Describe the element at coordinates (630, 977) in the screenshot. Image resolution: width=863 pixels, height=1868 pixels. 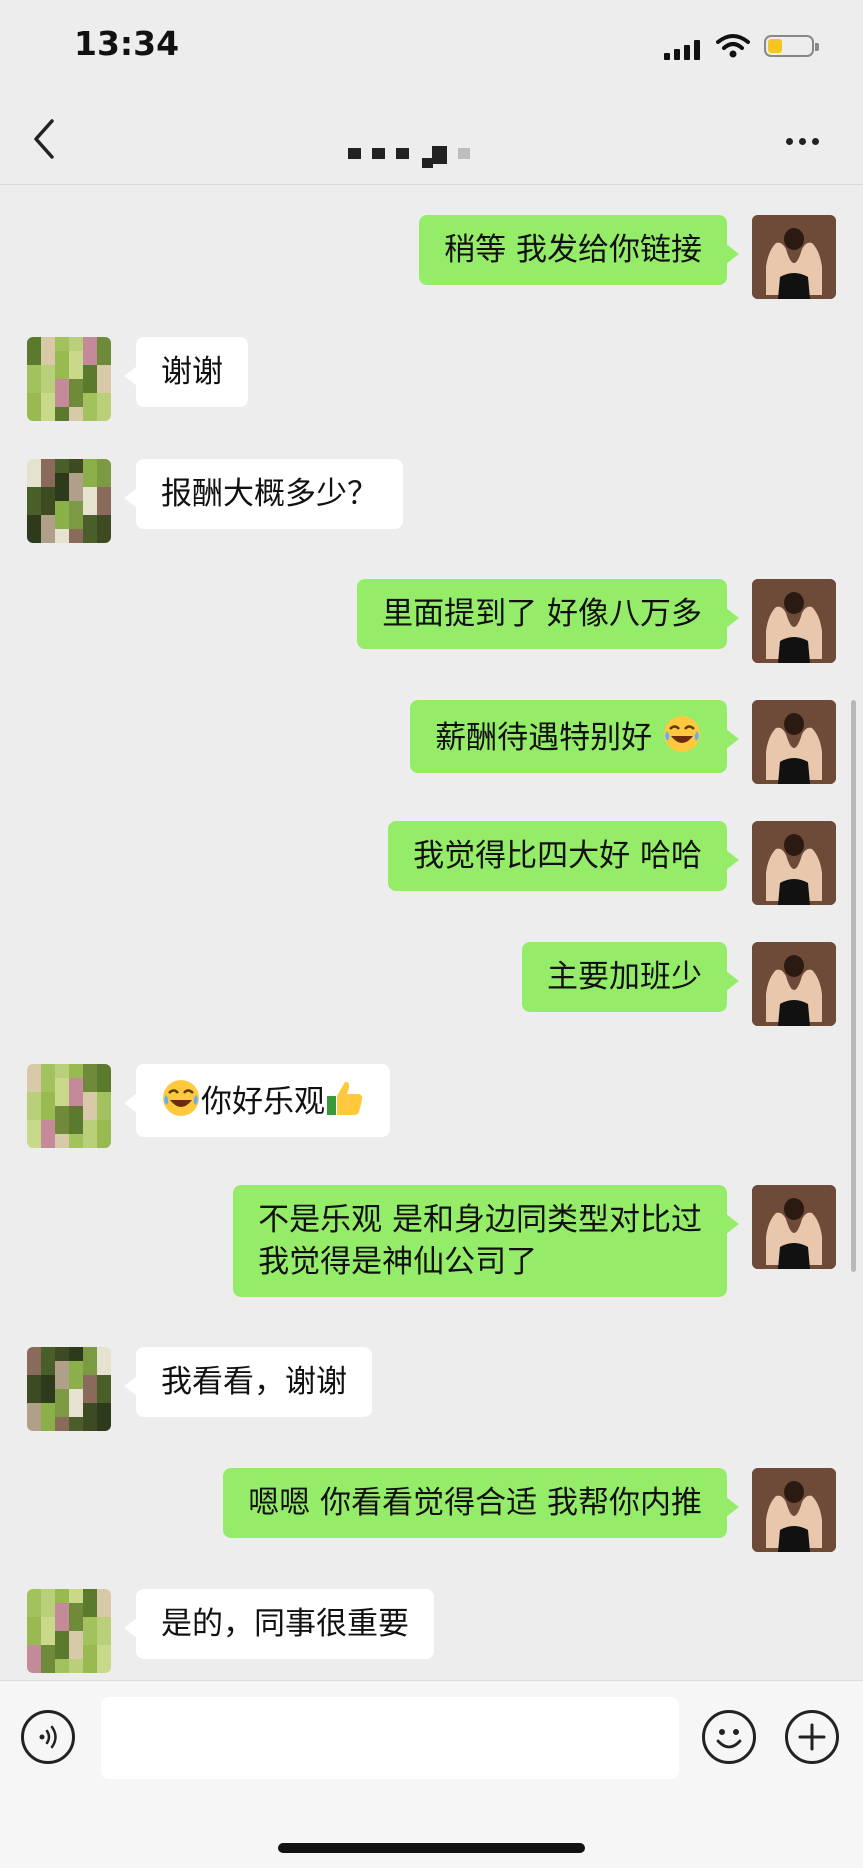
I see `outgoing-message-bubble: 主要加班少` at that location.